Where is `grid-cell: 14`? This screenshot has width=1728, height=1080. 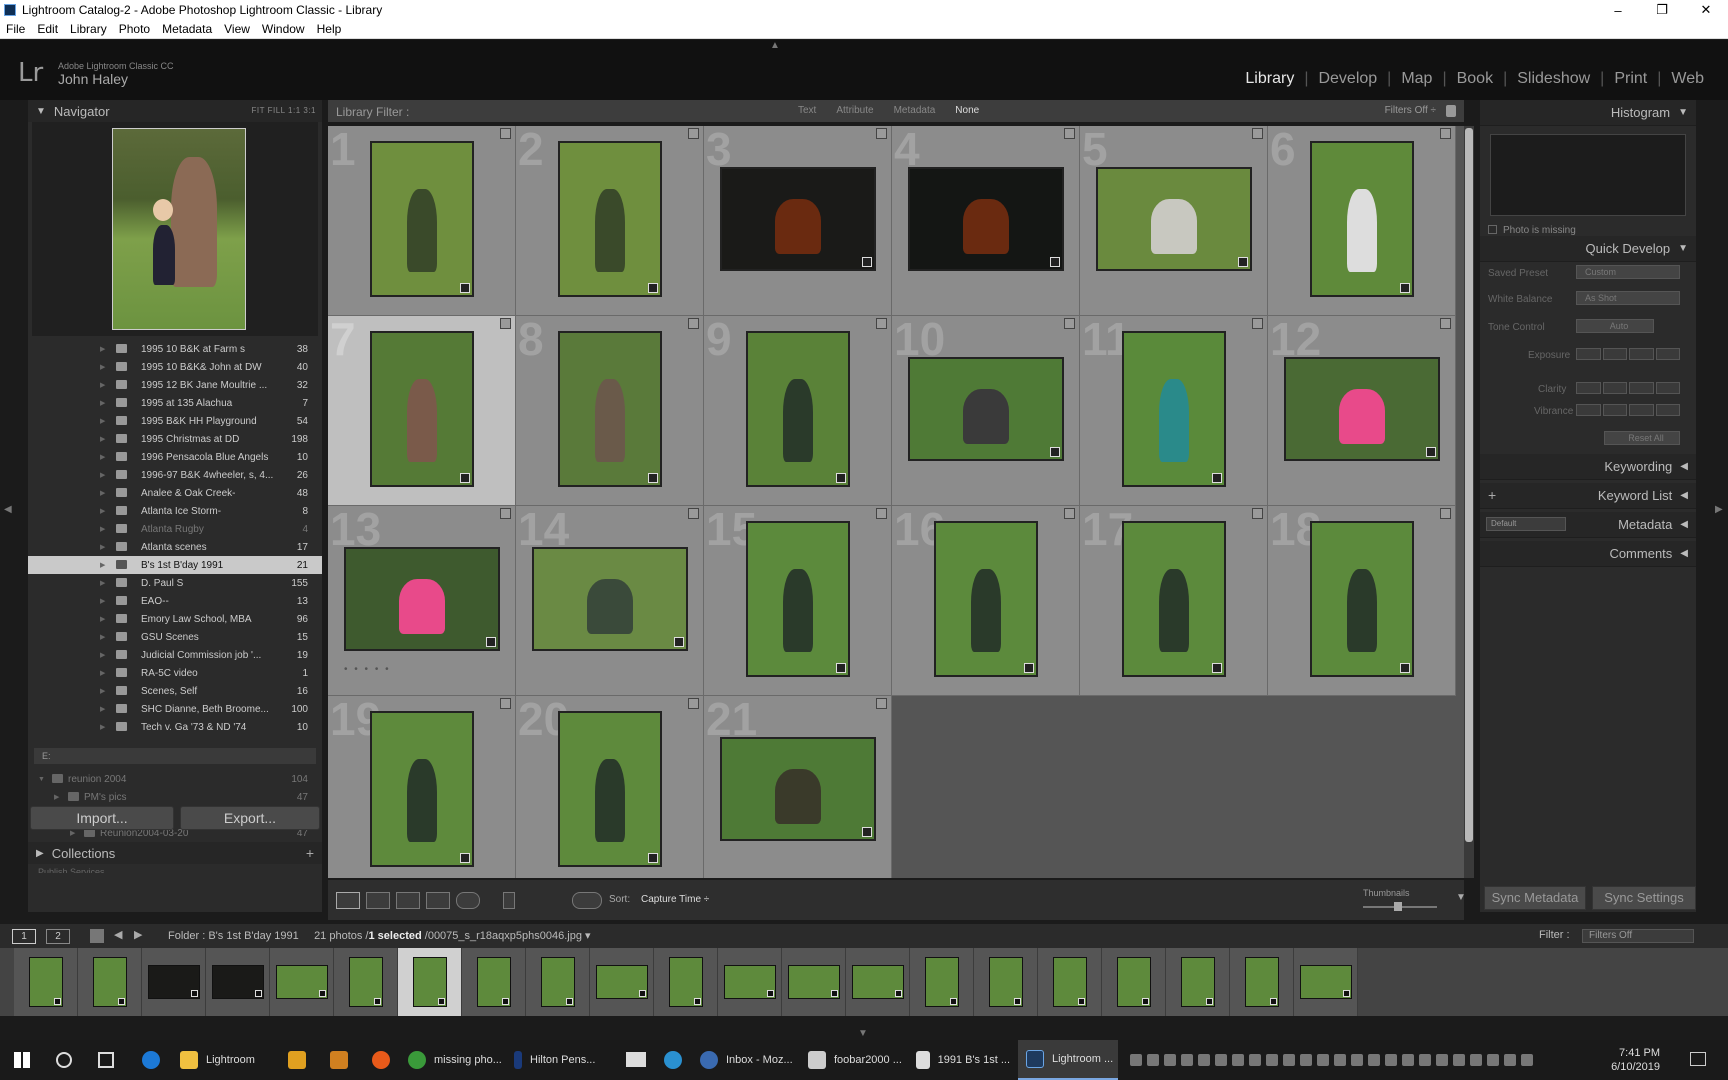 grid-cell: 14 is located at coordinates (610, 601).